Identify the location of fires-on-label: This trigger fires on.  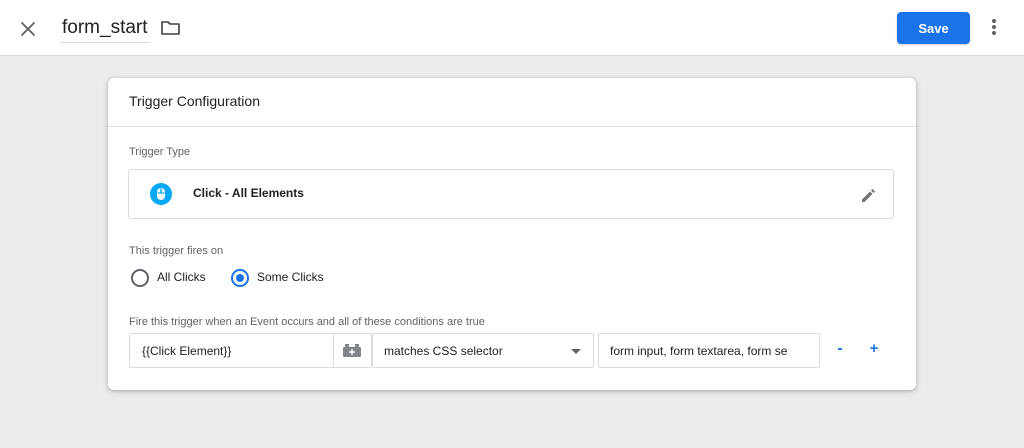
(176, 251).